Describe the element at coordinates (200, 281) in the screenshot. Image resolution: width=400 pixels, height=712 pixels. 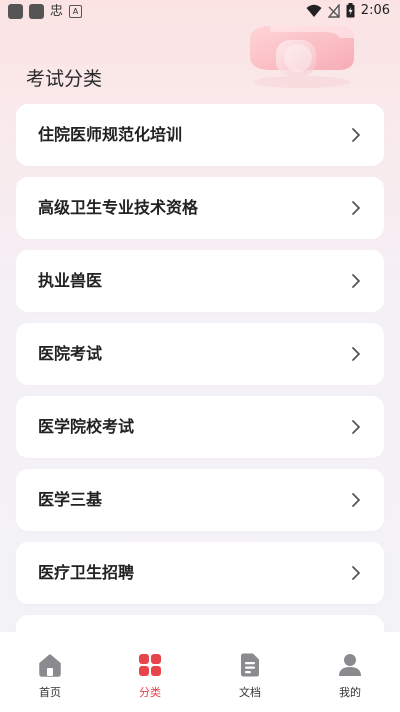
I see `category-item: 执业兽医` at that location.